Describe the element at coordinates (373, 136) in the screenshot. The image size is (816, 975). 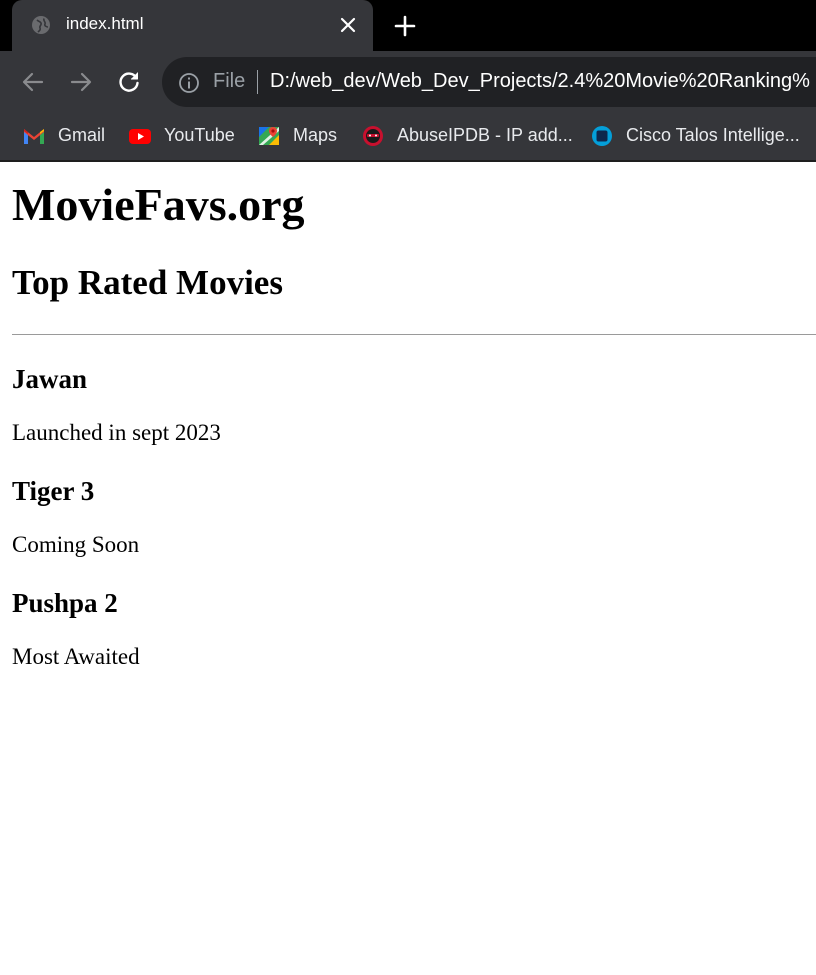
I see `abuseipdb-icon` at that location.